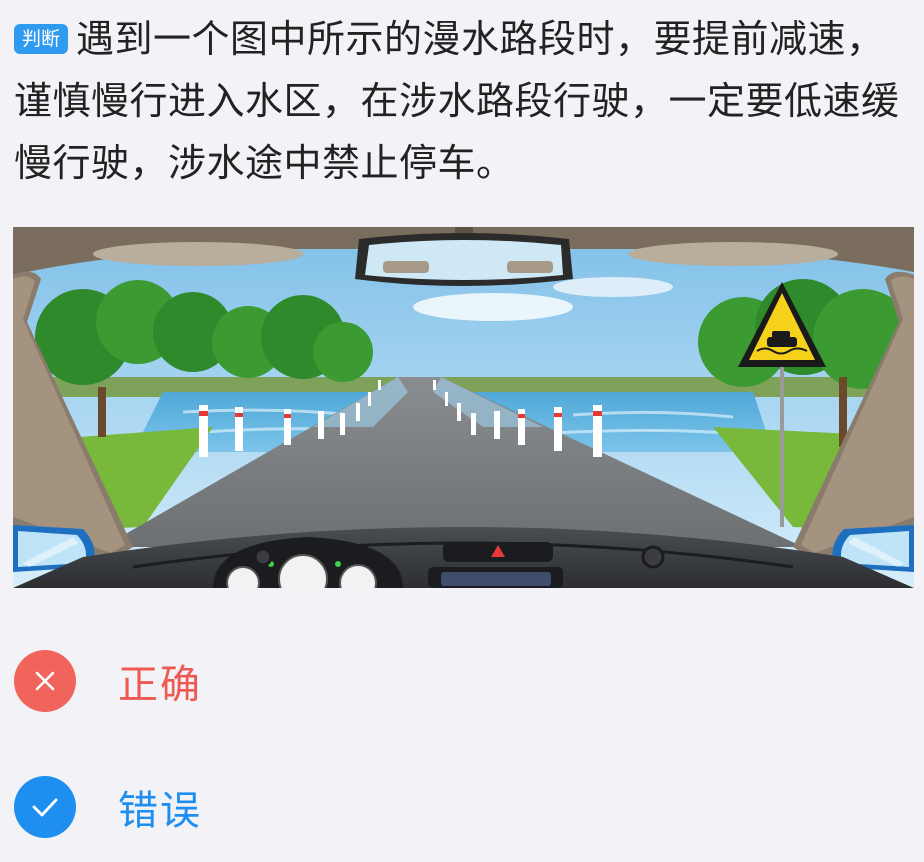 Image resolution: width=924 pixels, height=862 pixels. Describe the element at coordinates (160, 811) in the screenshot. I see `option-false-label: 错误` at that location.